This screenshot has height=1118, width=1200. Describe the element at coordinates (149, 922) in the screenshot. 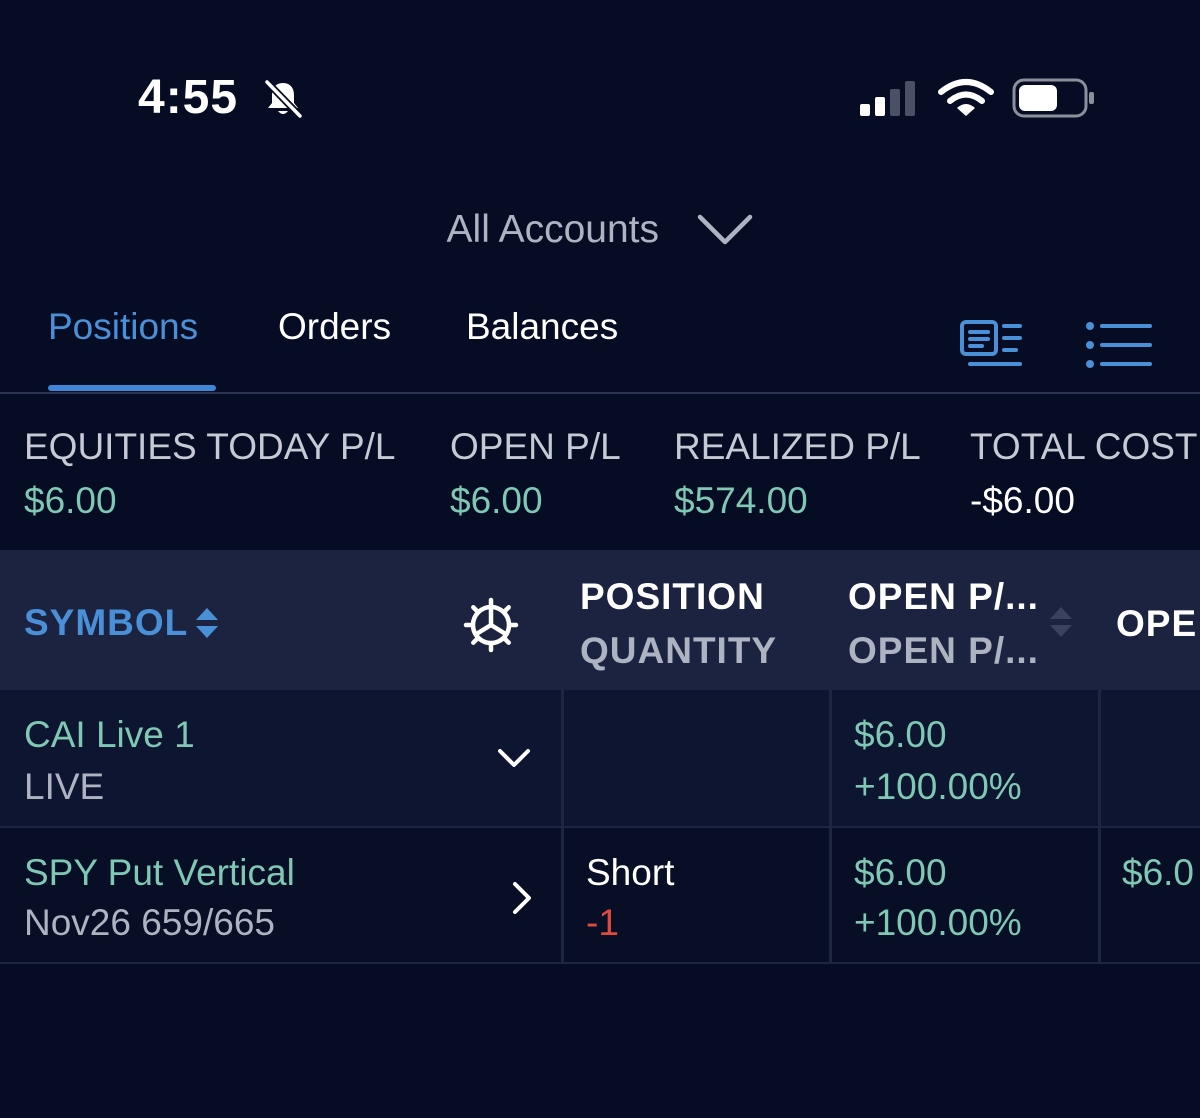

I see `row-symbol-detail: Nov26 659/665` at that location.